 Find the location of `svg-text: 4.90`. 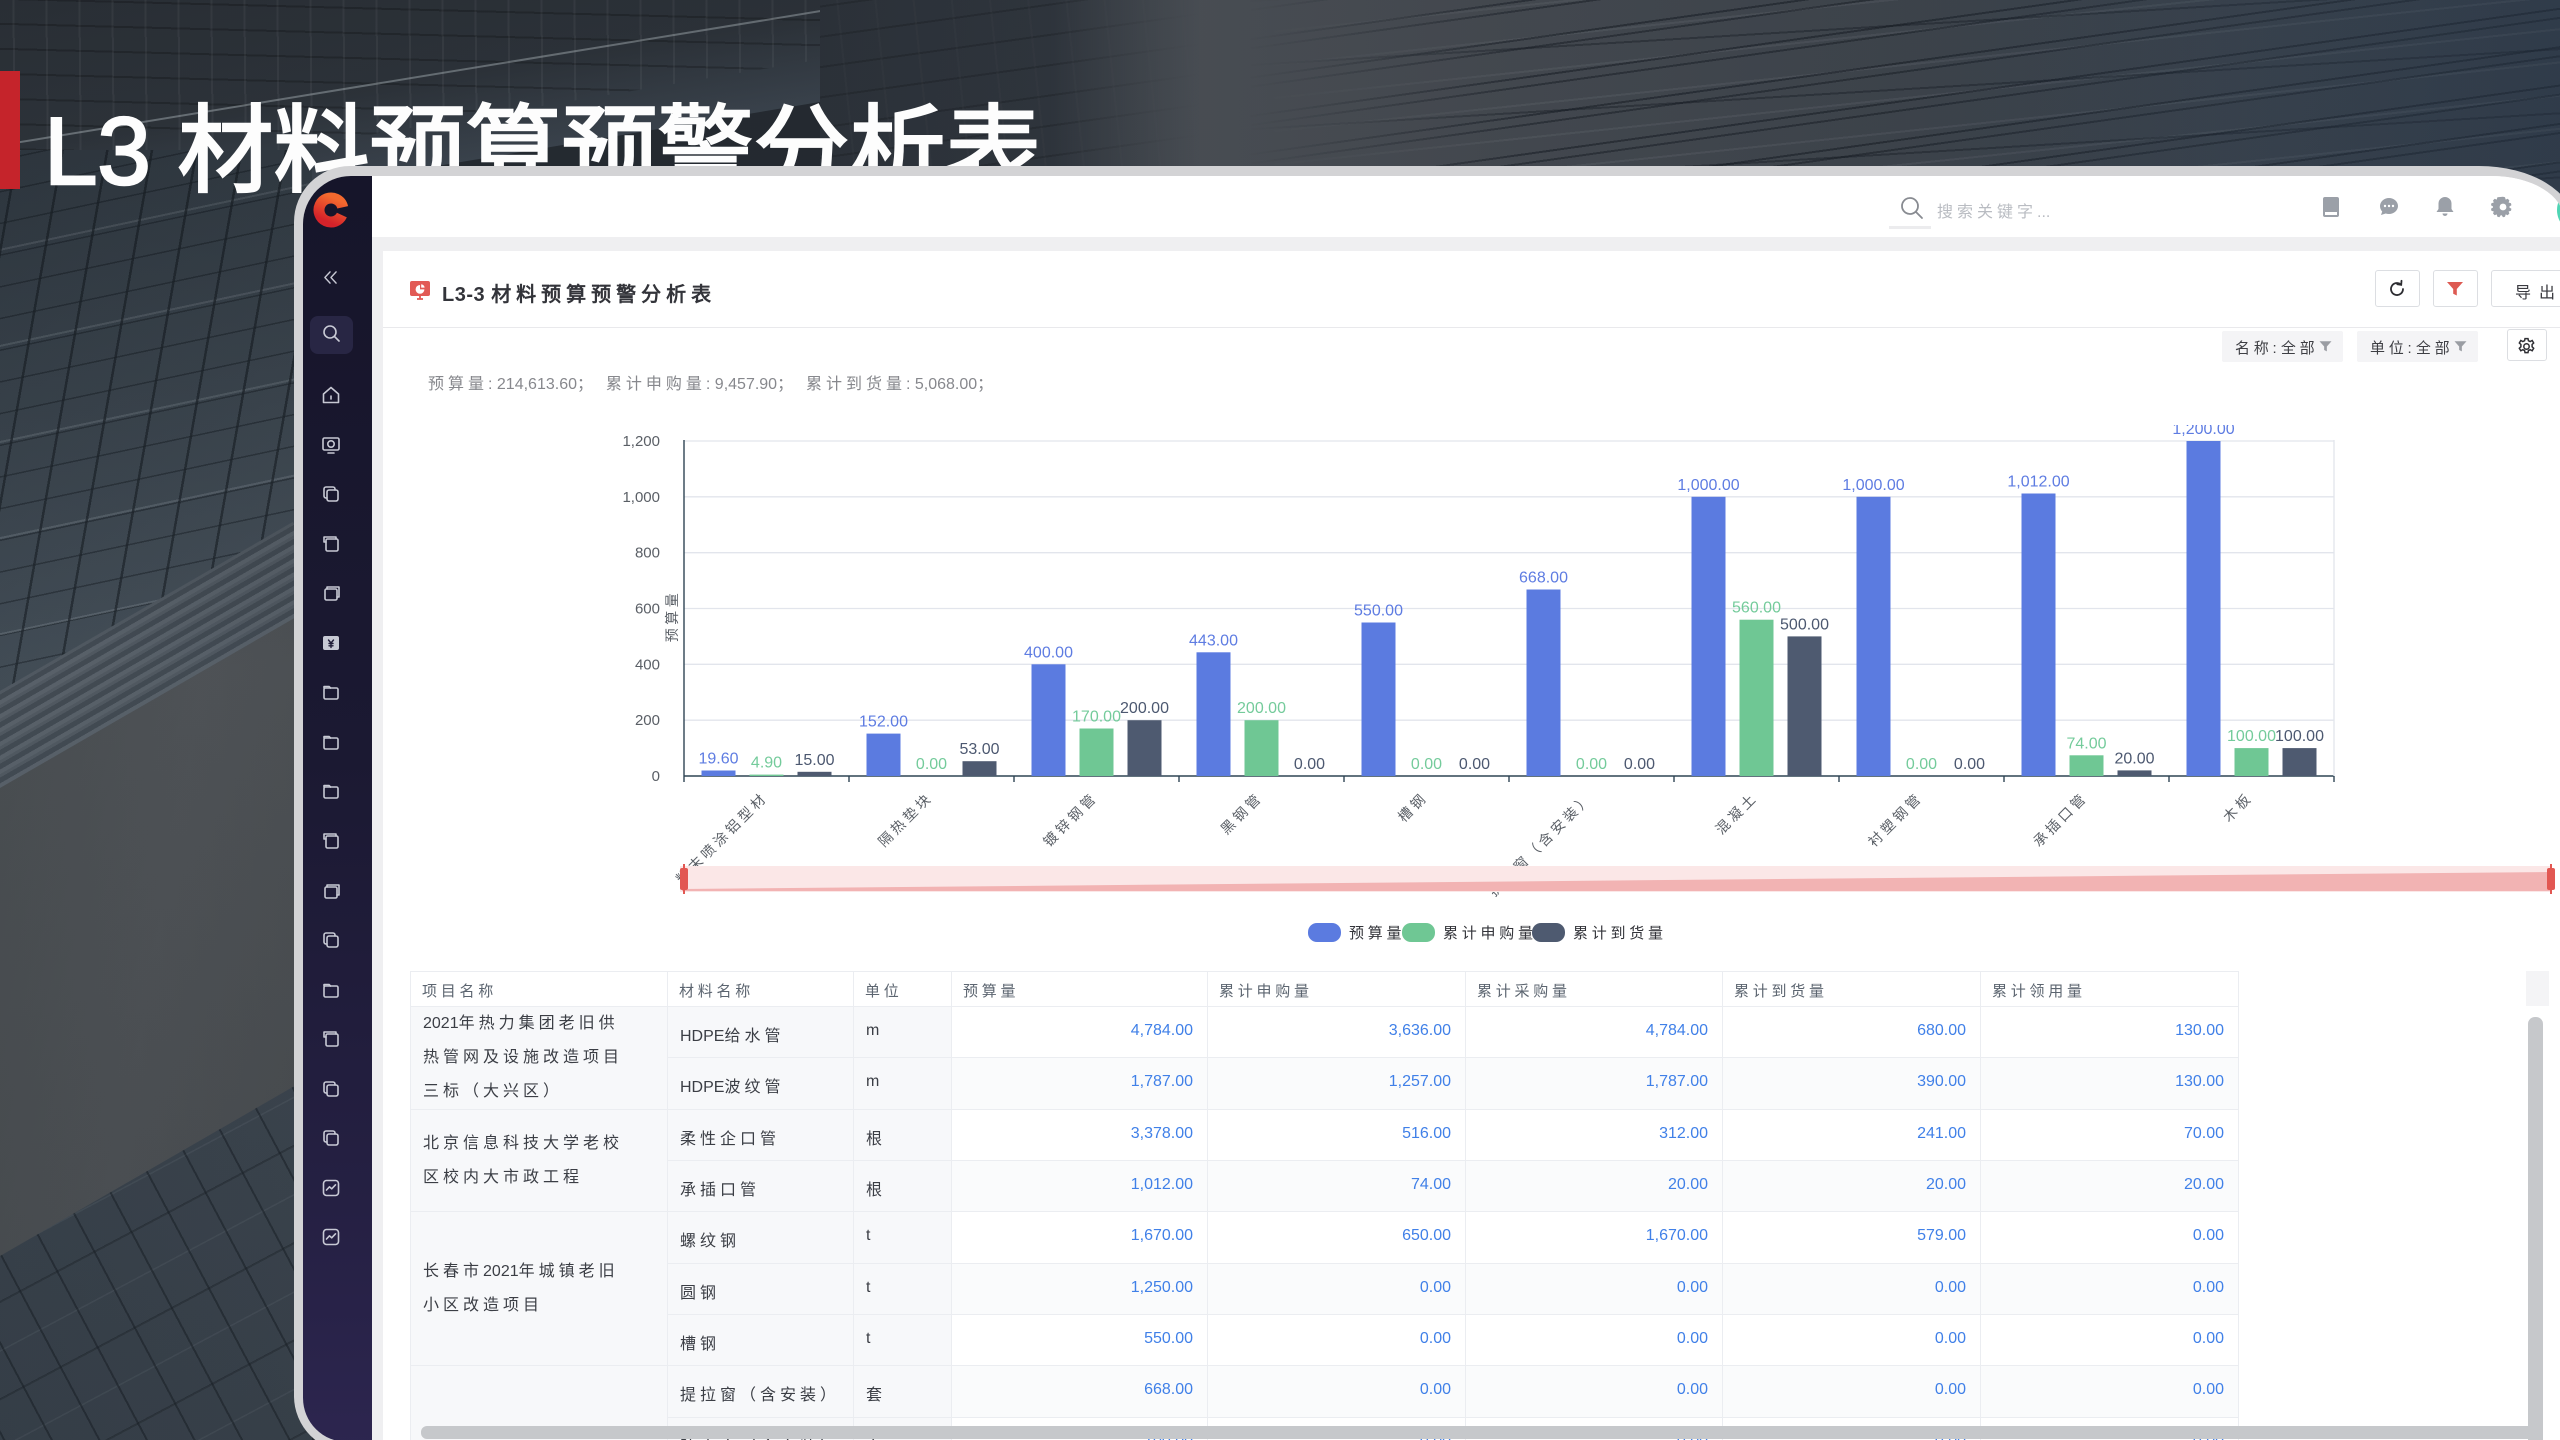

svg-text: 4.90 is located at coordinates (766, 763).